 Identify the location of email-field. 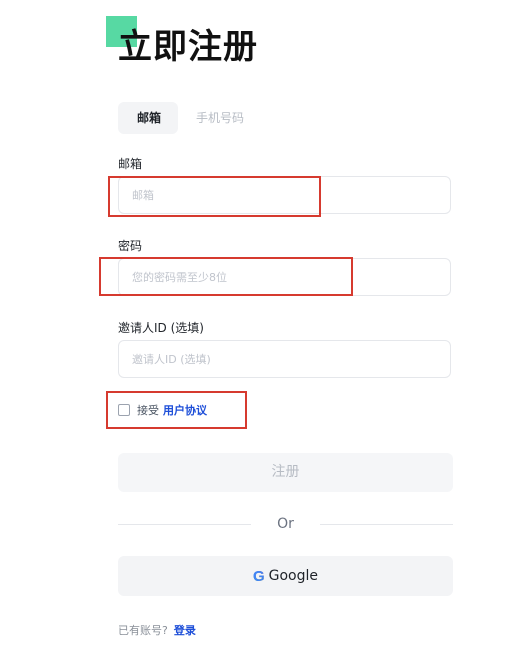
(284, 195).